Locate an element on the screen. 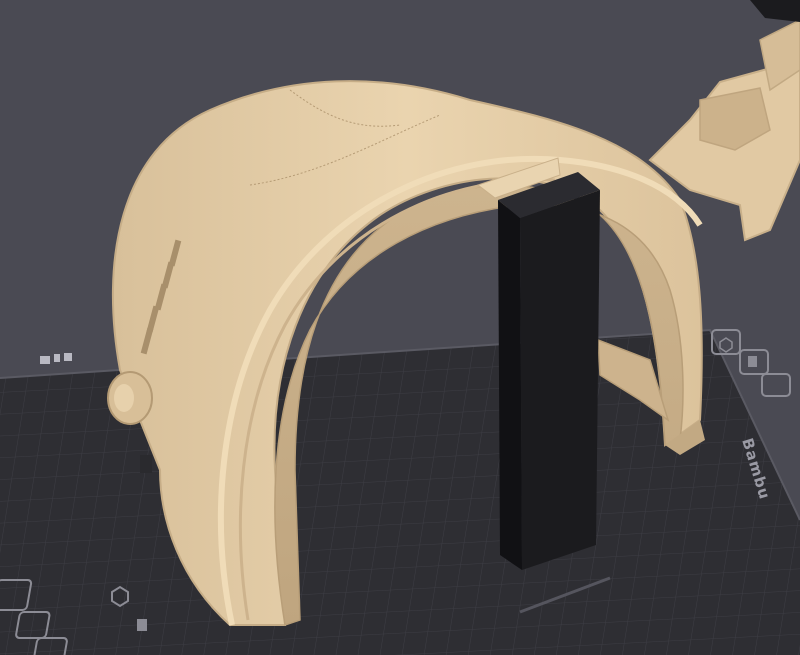 The height and width of the screenshot is (655, 800). bed-corner-marks is located at coordinates (56, 358).